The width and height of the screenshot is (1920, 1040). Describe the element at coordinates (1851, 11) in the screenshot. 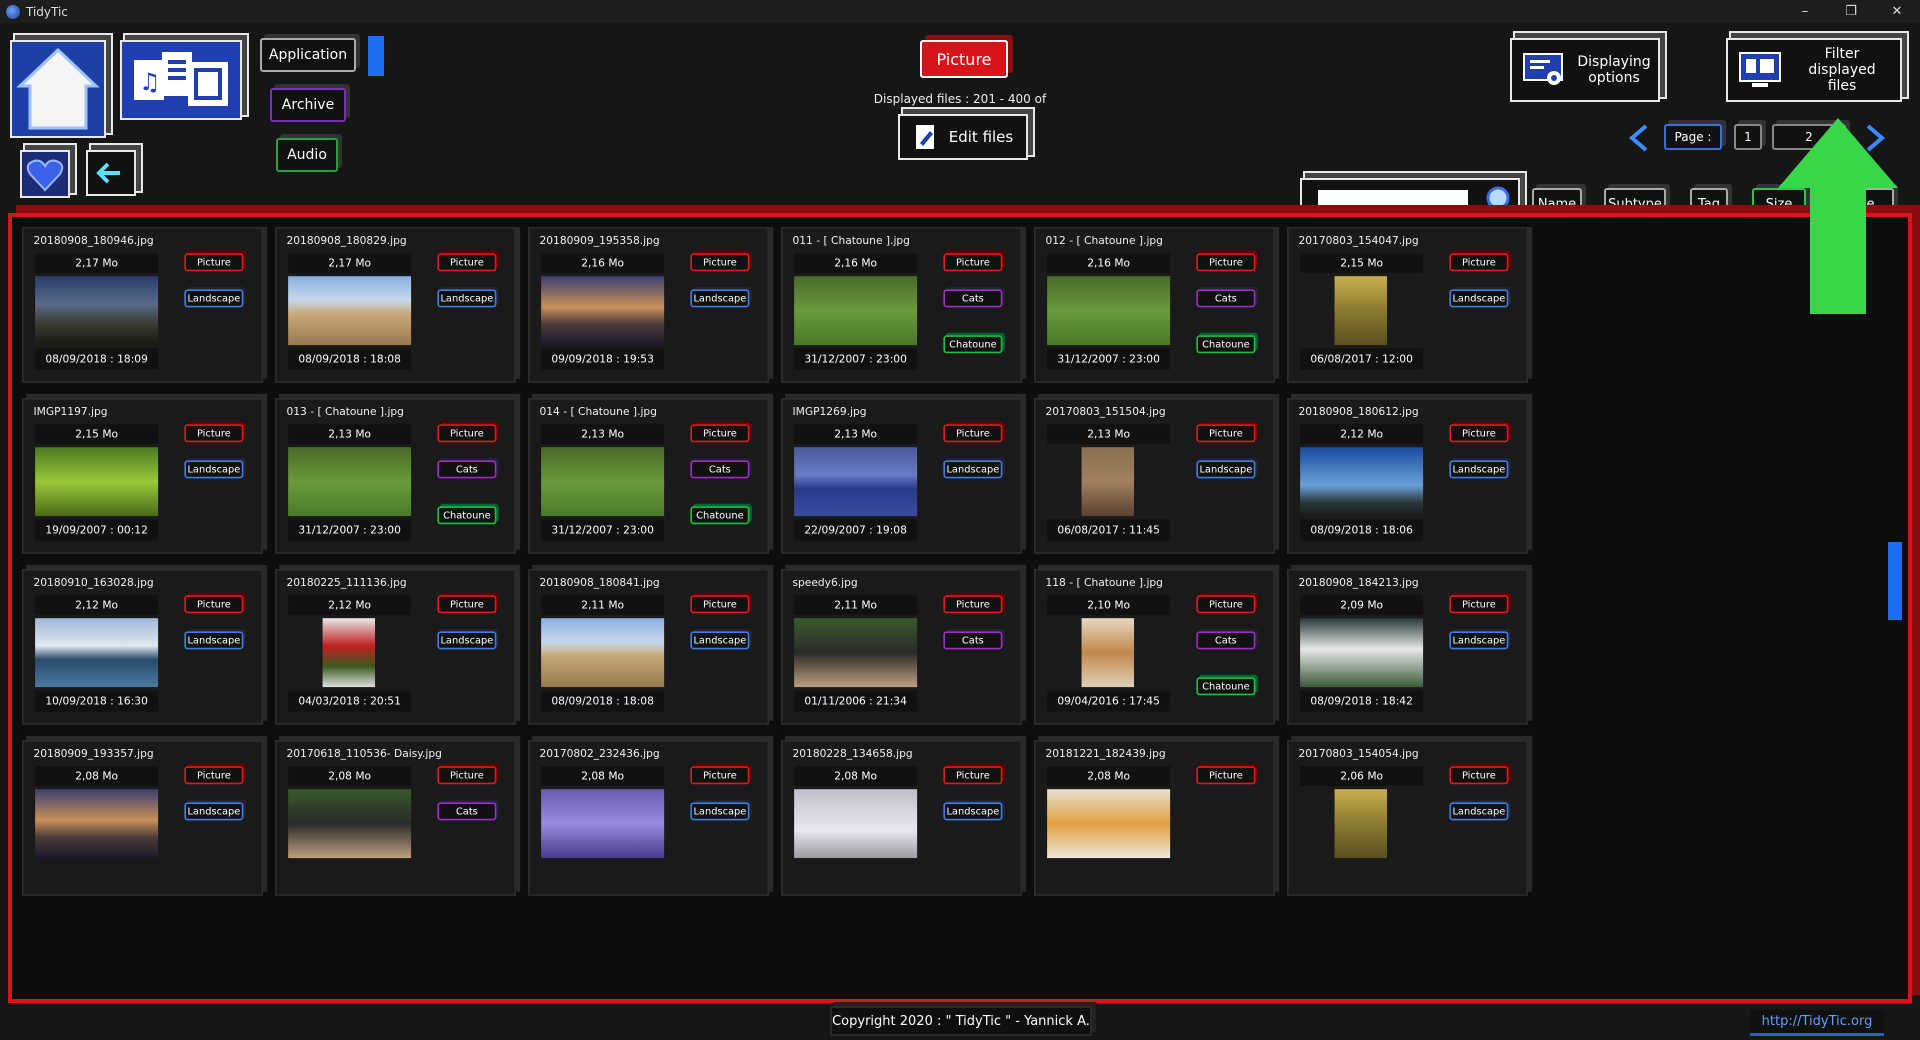

I see `restore-button: ❐` at that location.